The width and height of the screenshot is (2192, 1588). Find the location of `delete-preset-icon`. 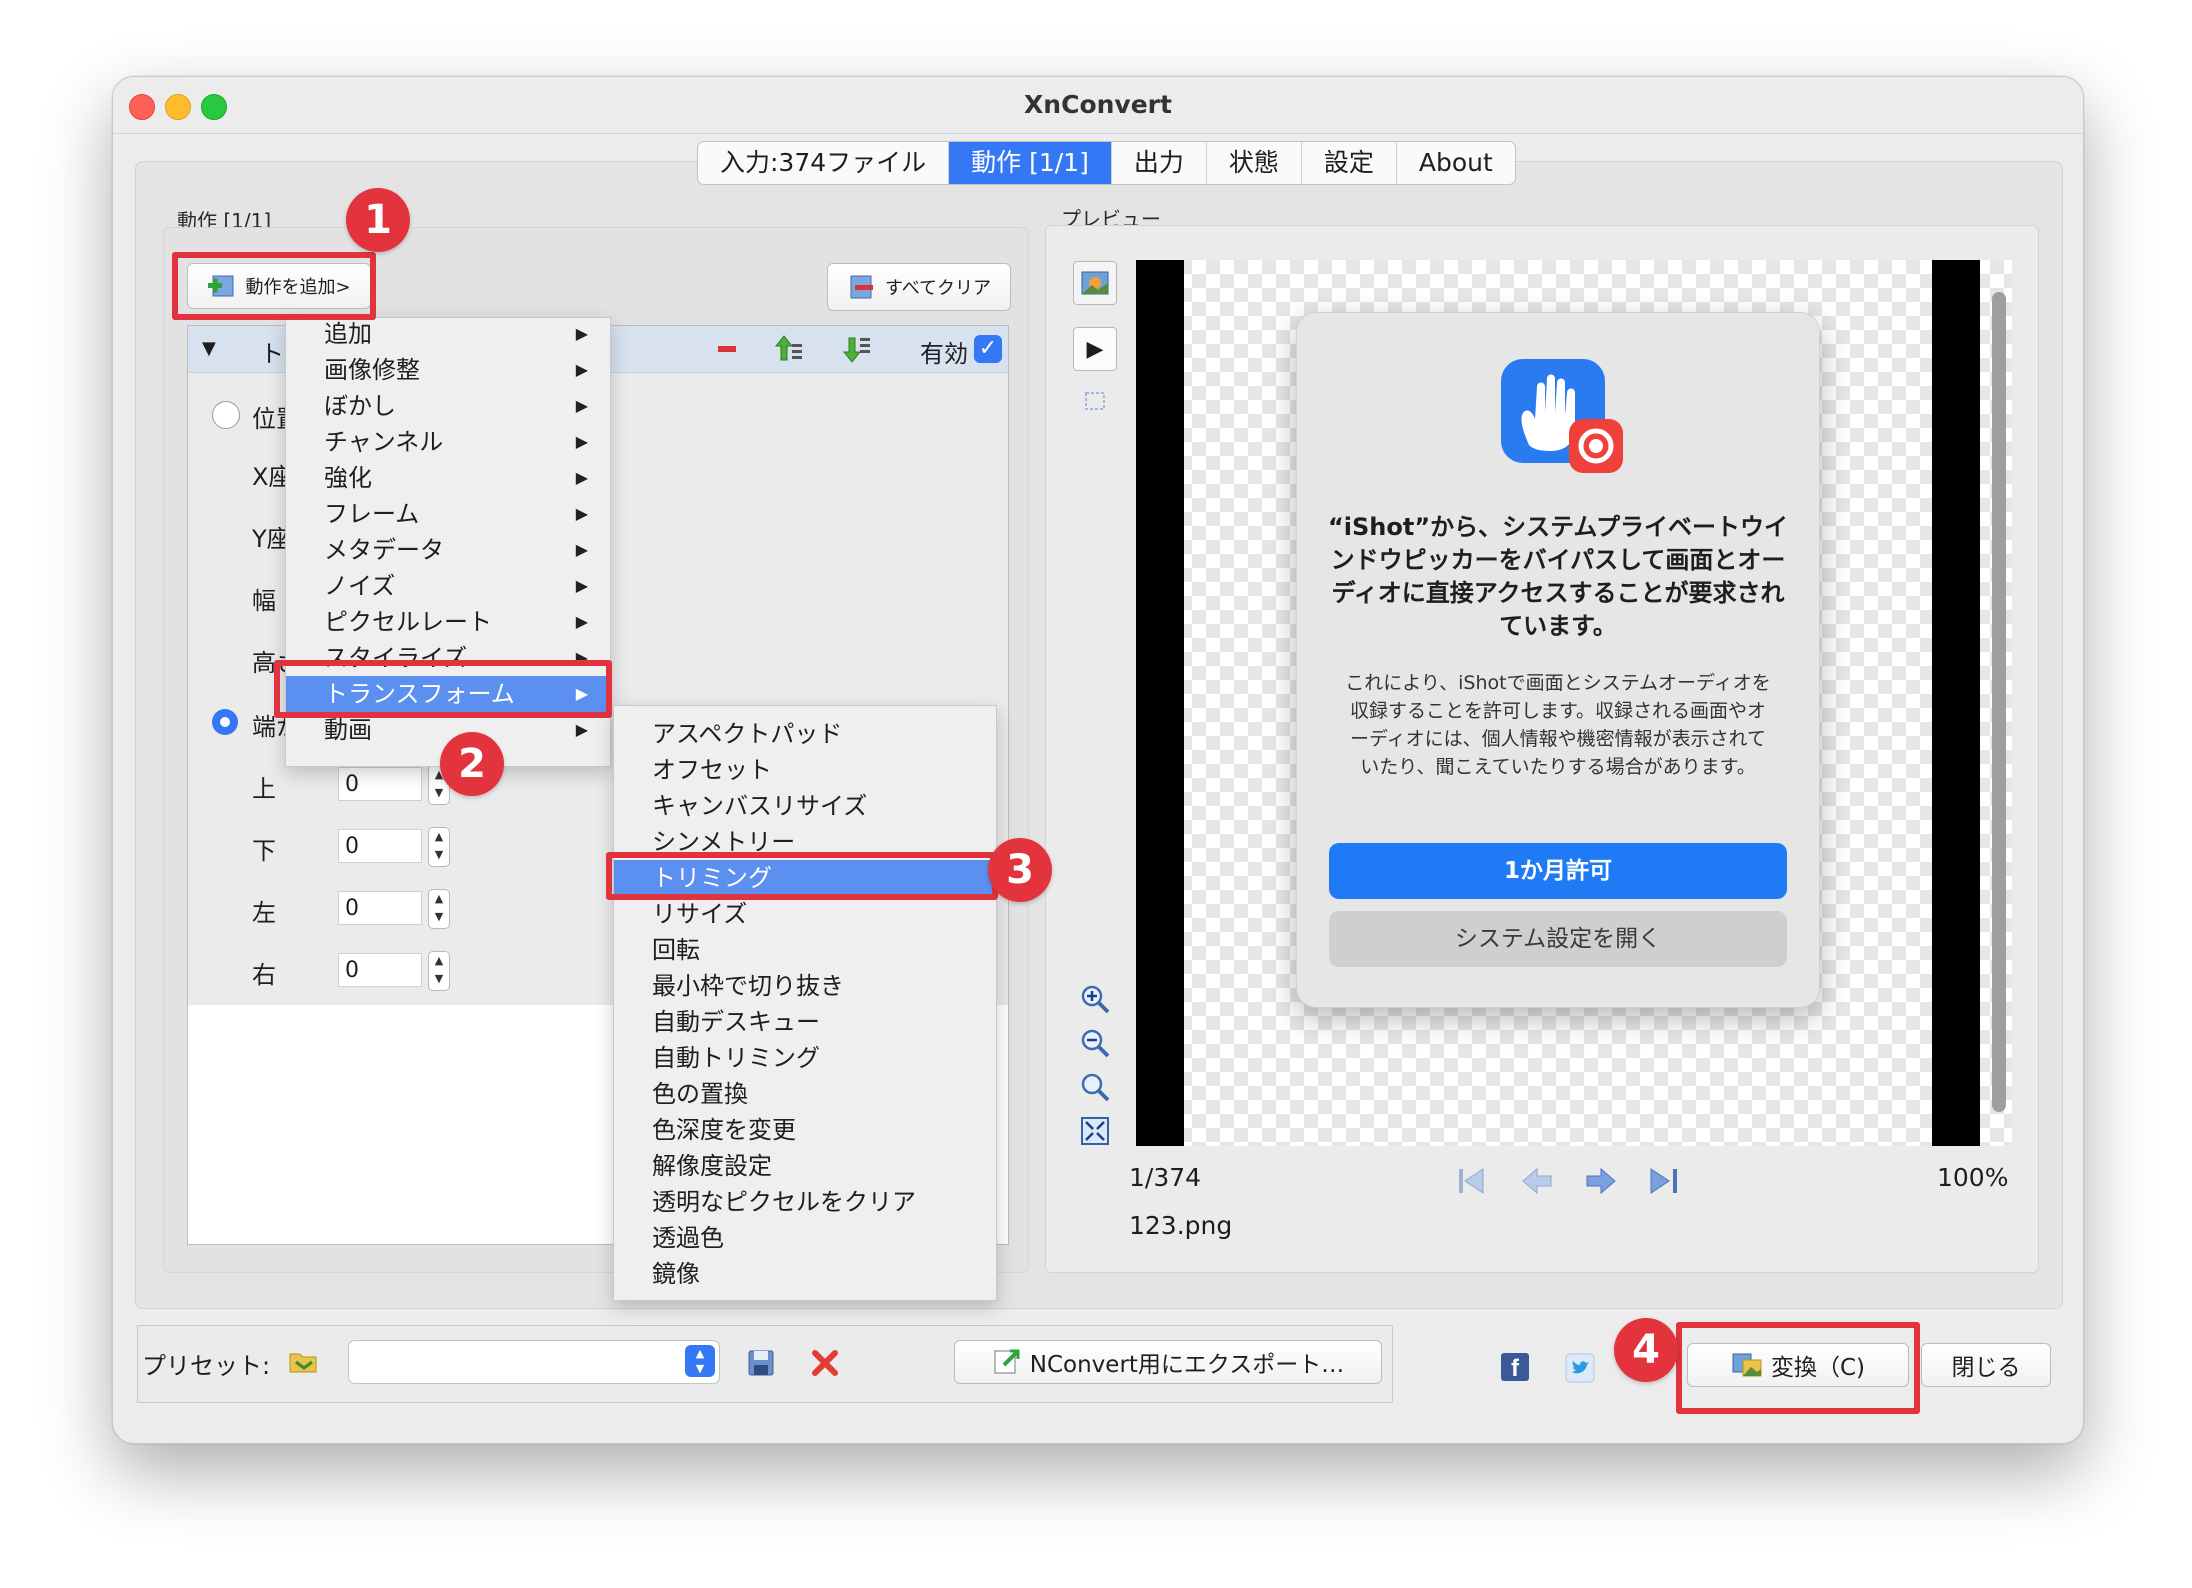

delete-preset-icon is located at coordinates (825, 1363).